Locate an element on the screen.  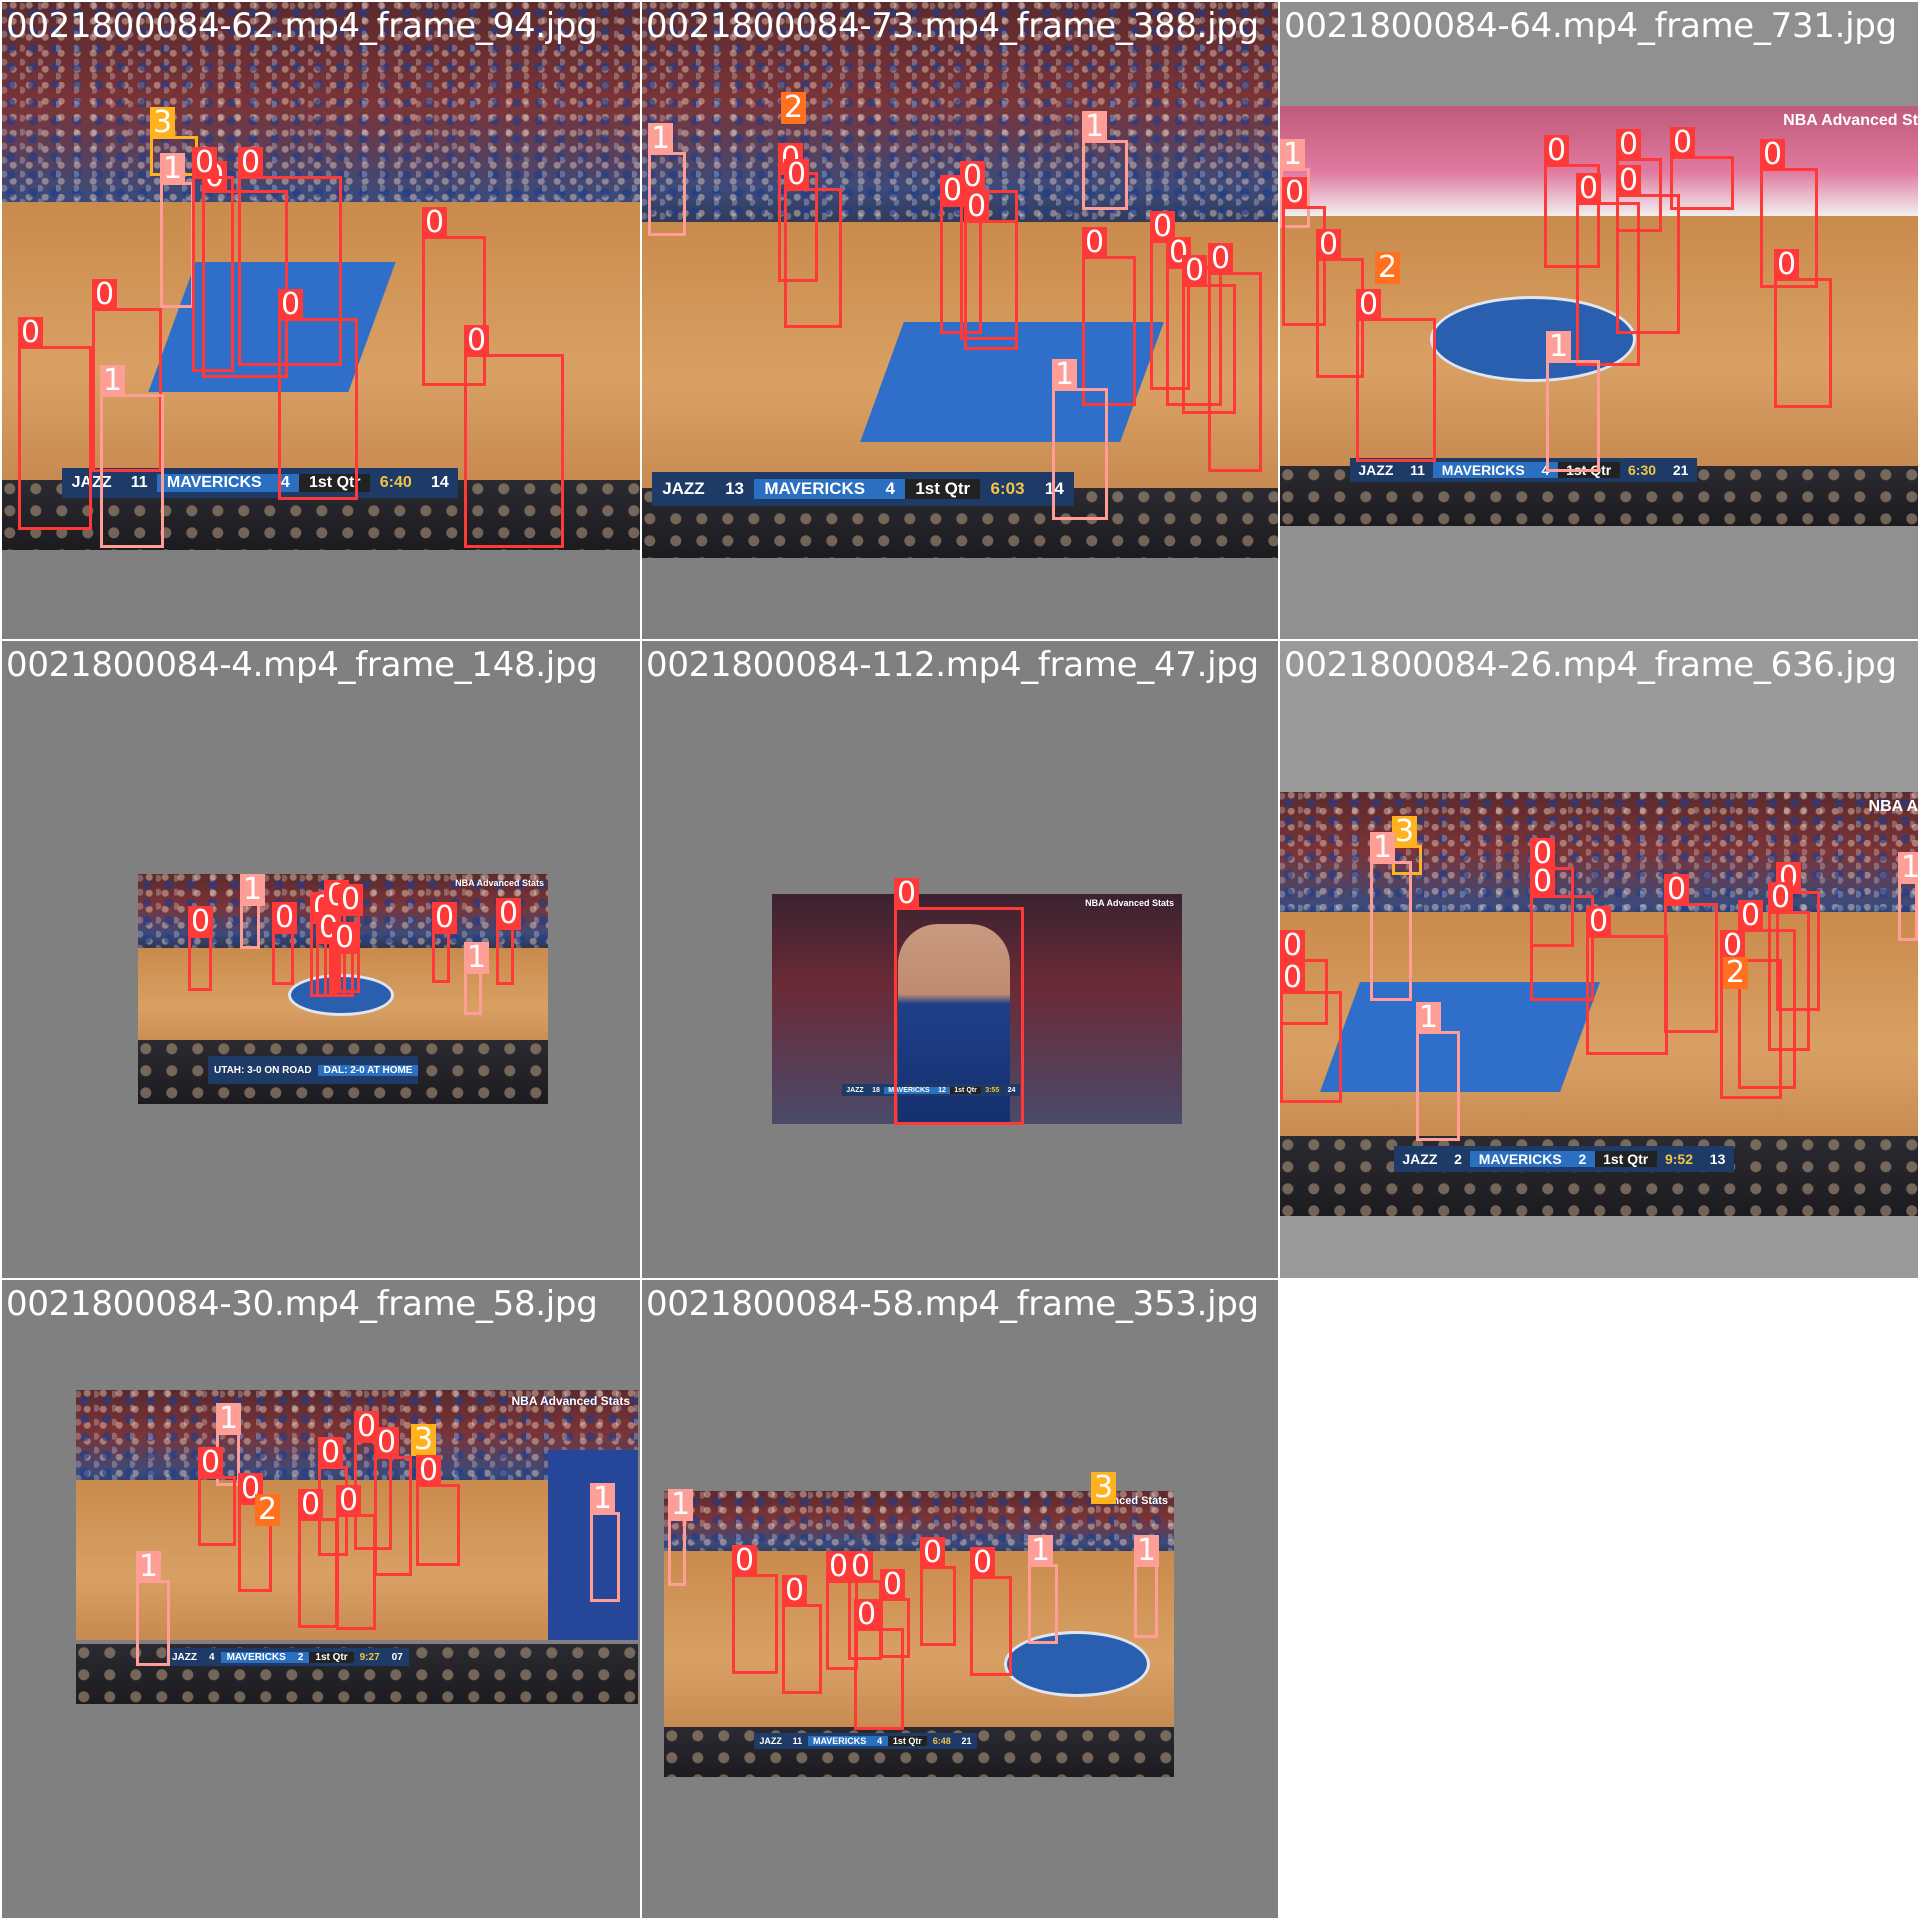
scorebug: JAZZ 4 MAVERICKS 2 1st Qtr 9:27 07 is located at coordinates (287, 1657).